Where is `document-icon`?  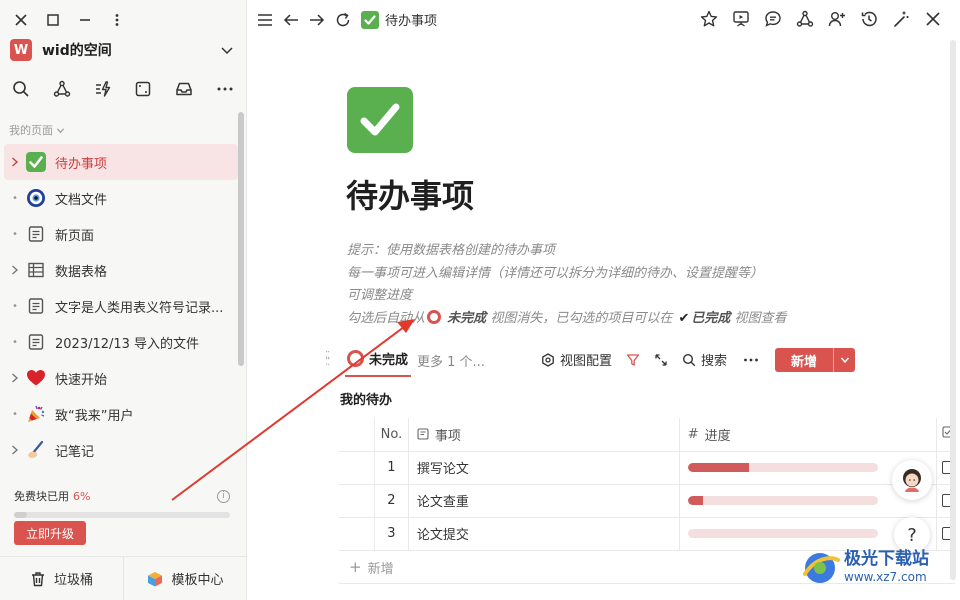 document-icon is located at coordinates (36, 234).